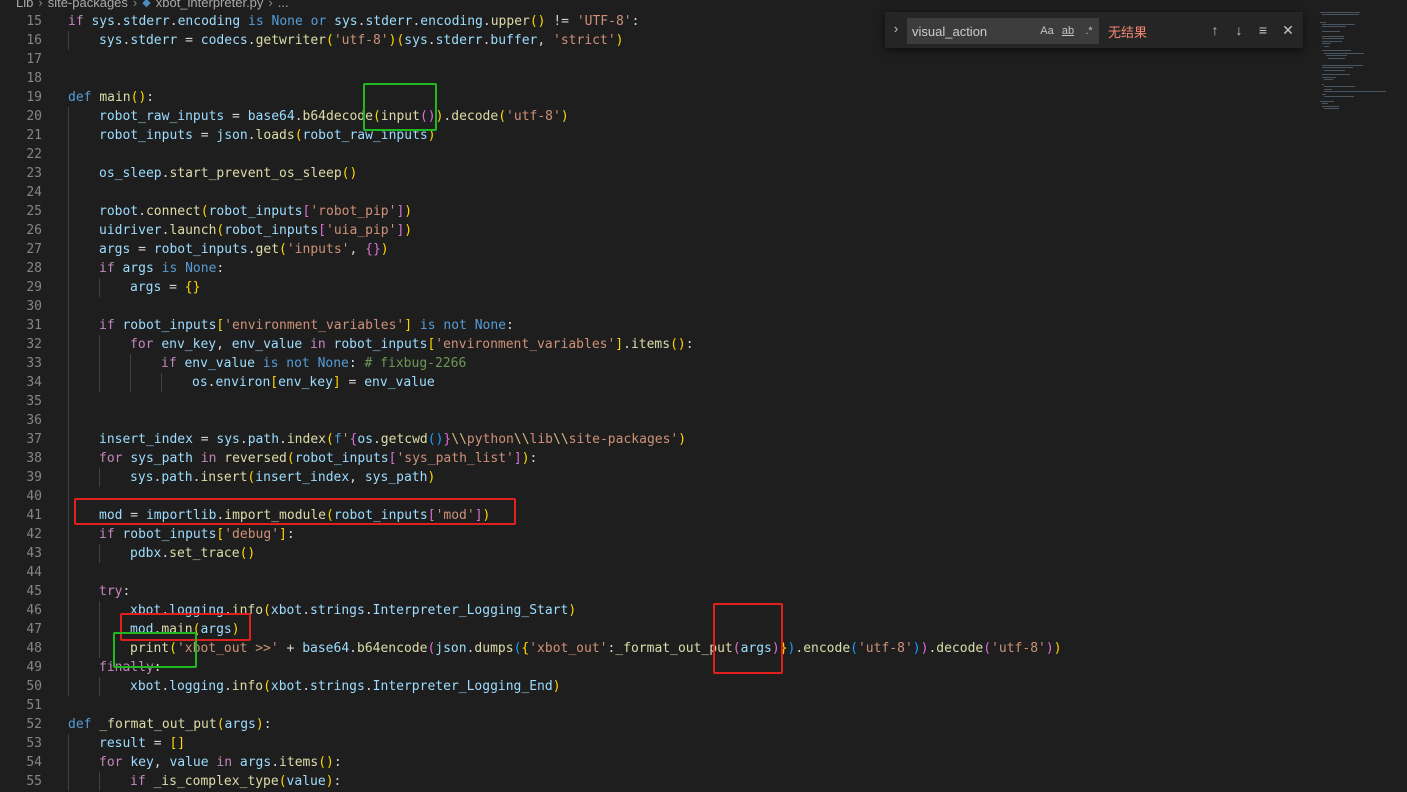 Image resolution: width=1407 pixels, height=792 pixels. What do you see at coordinates (21, 40) in the screenshot?
I see `line-number: 16` at bounding box center [21, 40].